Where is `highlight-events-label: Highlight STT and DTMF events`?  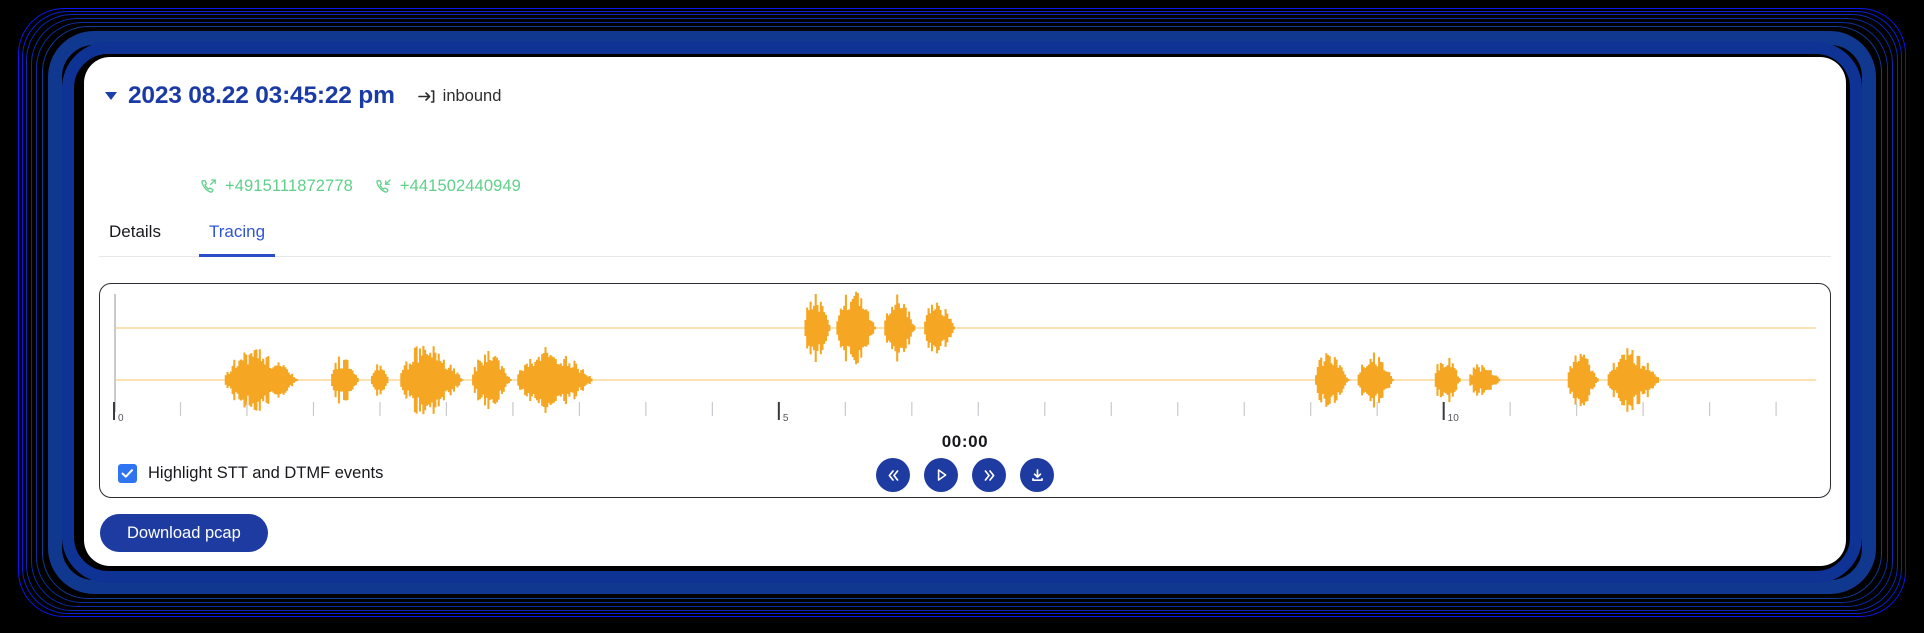
highlight-events-label: Highlight STT and DTMF events is located at coordinates (266, 473).